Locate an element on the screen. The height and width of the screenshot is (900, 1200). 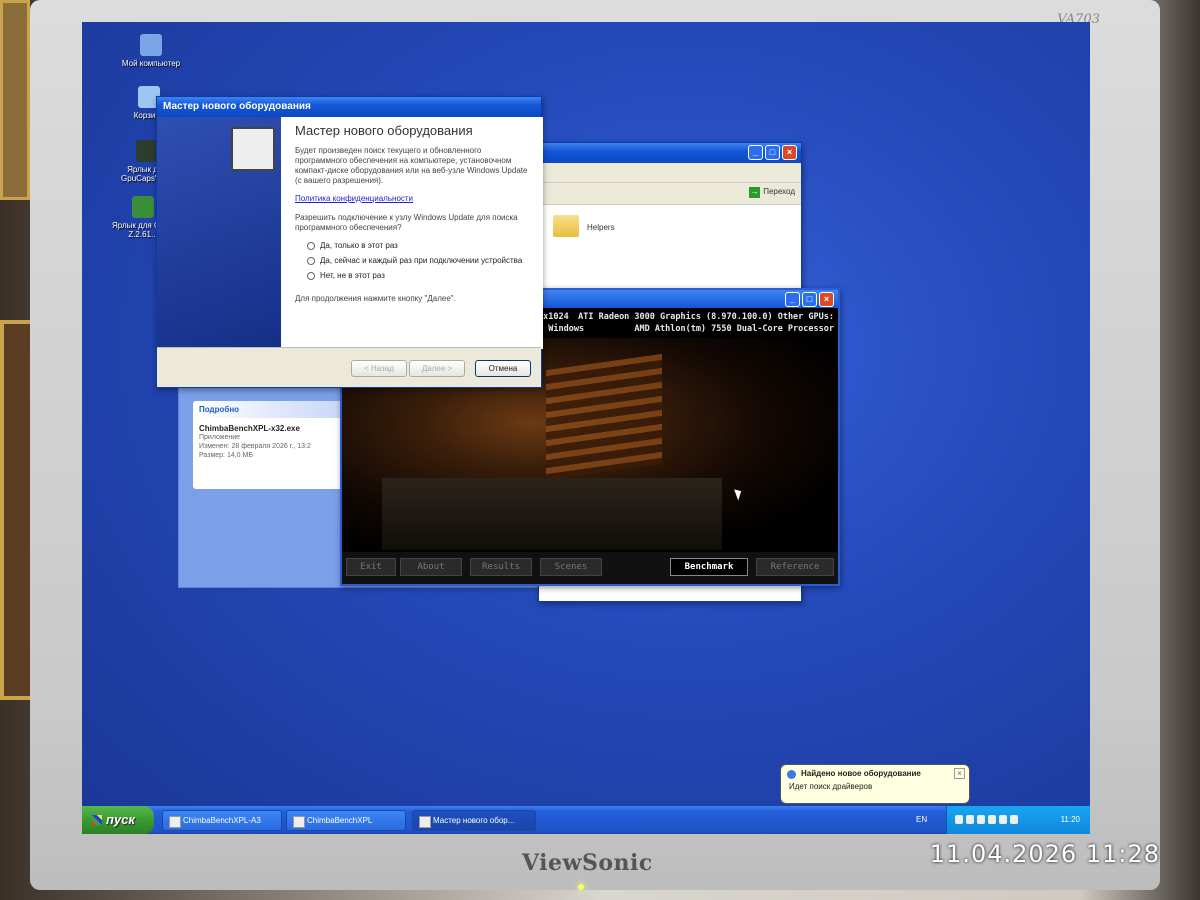
start-button: пуск is located at coordinates (118, 820).